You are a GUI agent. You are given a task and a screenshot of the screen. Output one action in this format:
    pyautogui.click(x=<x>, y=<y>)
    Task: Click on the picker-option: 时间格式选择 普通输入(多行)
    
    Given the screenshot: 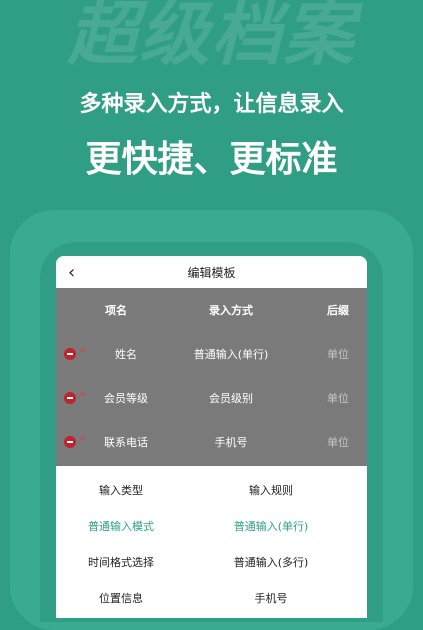 What is the action you would take?
    pyautogui.click(x=211, y=563)
    